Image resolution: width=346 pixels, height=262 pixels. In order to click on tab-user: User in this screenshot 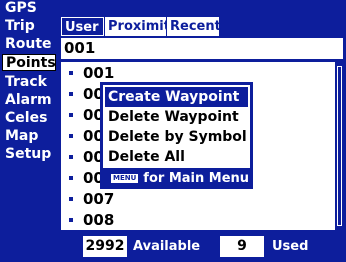, I will do `click(82, 26)`.